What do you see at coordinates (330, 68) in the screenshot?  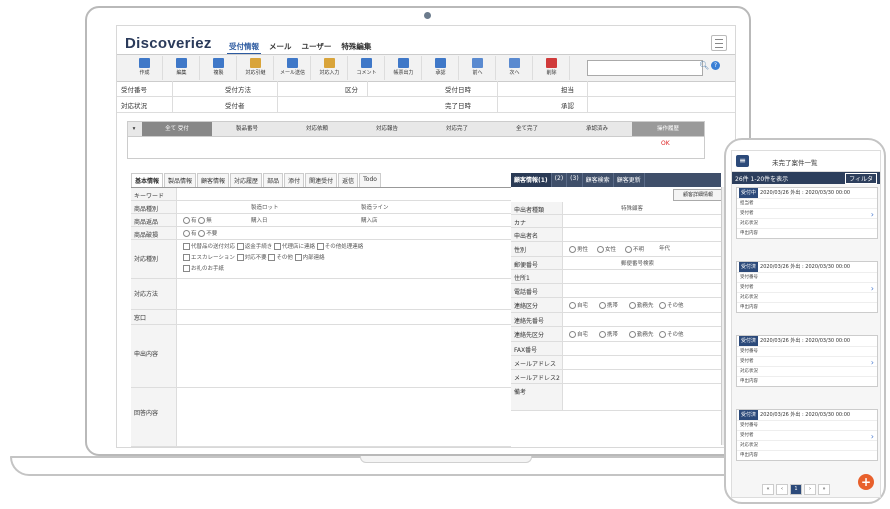 I see `toolbar-button: 対応入力` at bounding box center [330, 68].